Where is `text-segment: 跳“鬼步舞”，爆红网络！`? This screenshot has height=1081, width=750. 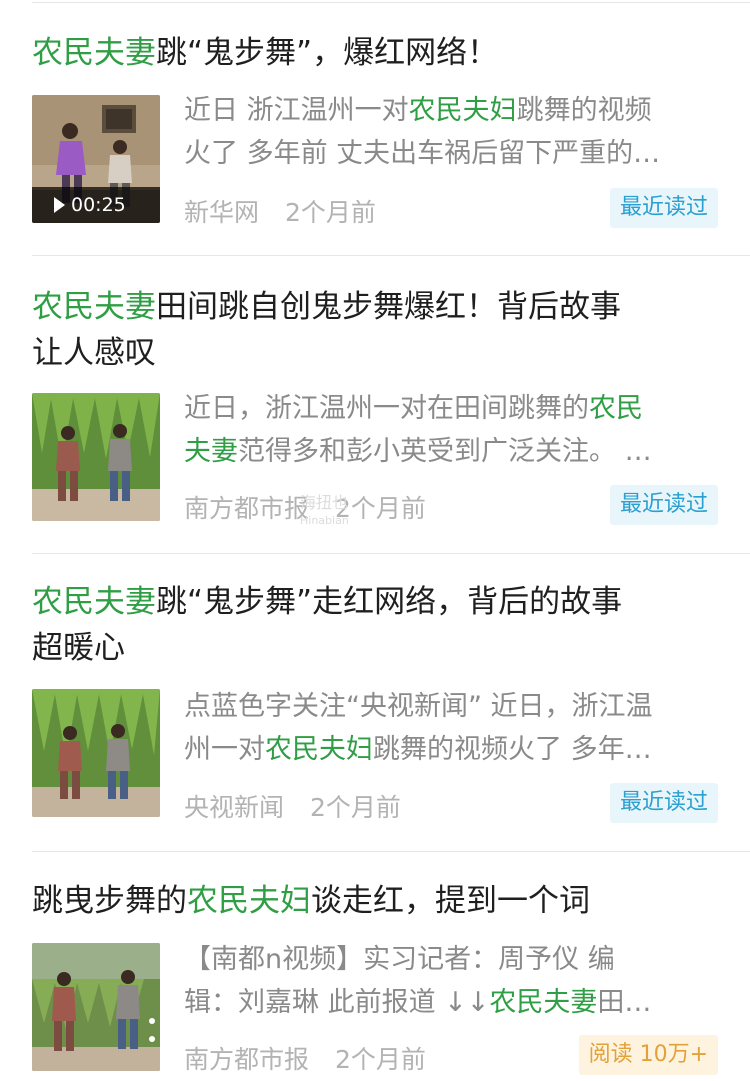 text-segment: 跳“鬼步舞”，爆红网络！ is located at coordinates (327, 53).